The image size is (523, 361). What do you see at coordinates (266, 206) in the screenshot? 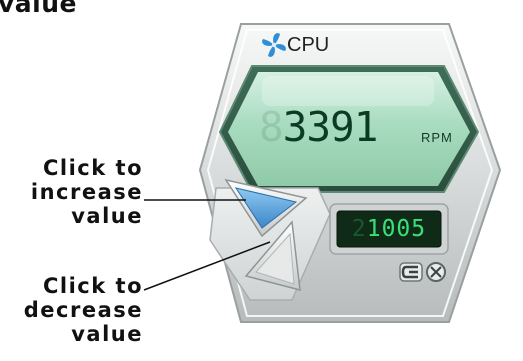
I see `increase-button` at bounding box center [266, 206].